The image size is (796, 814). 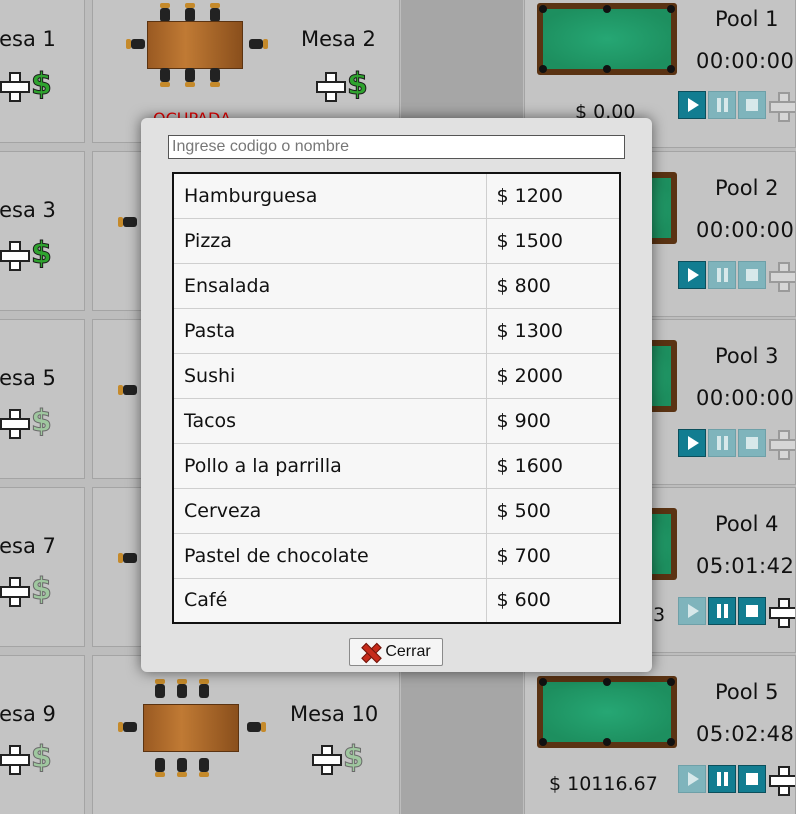 I want to click on dining-table-icon, so click(x=190, y=728).